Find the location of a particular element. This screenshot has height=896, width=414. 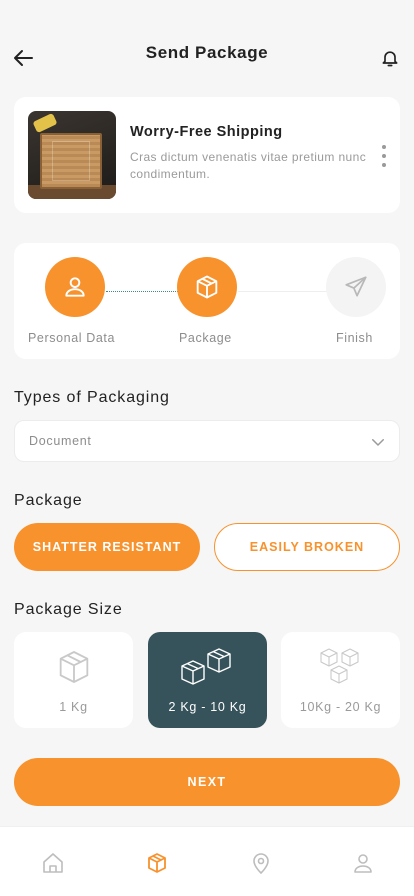

two-boxes-icon is located at coordinates (205, 666).